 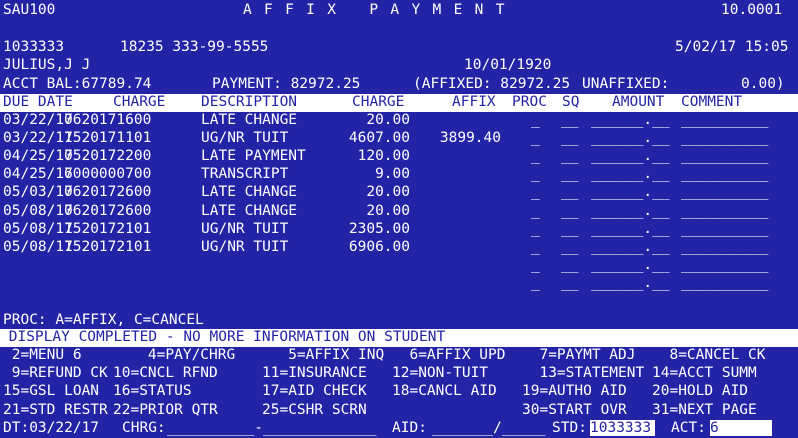 I want to click on function-key-item: 13=STATEMENT, so click(x=583, y=374).